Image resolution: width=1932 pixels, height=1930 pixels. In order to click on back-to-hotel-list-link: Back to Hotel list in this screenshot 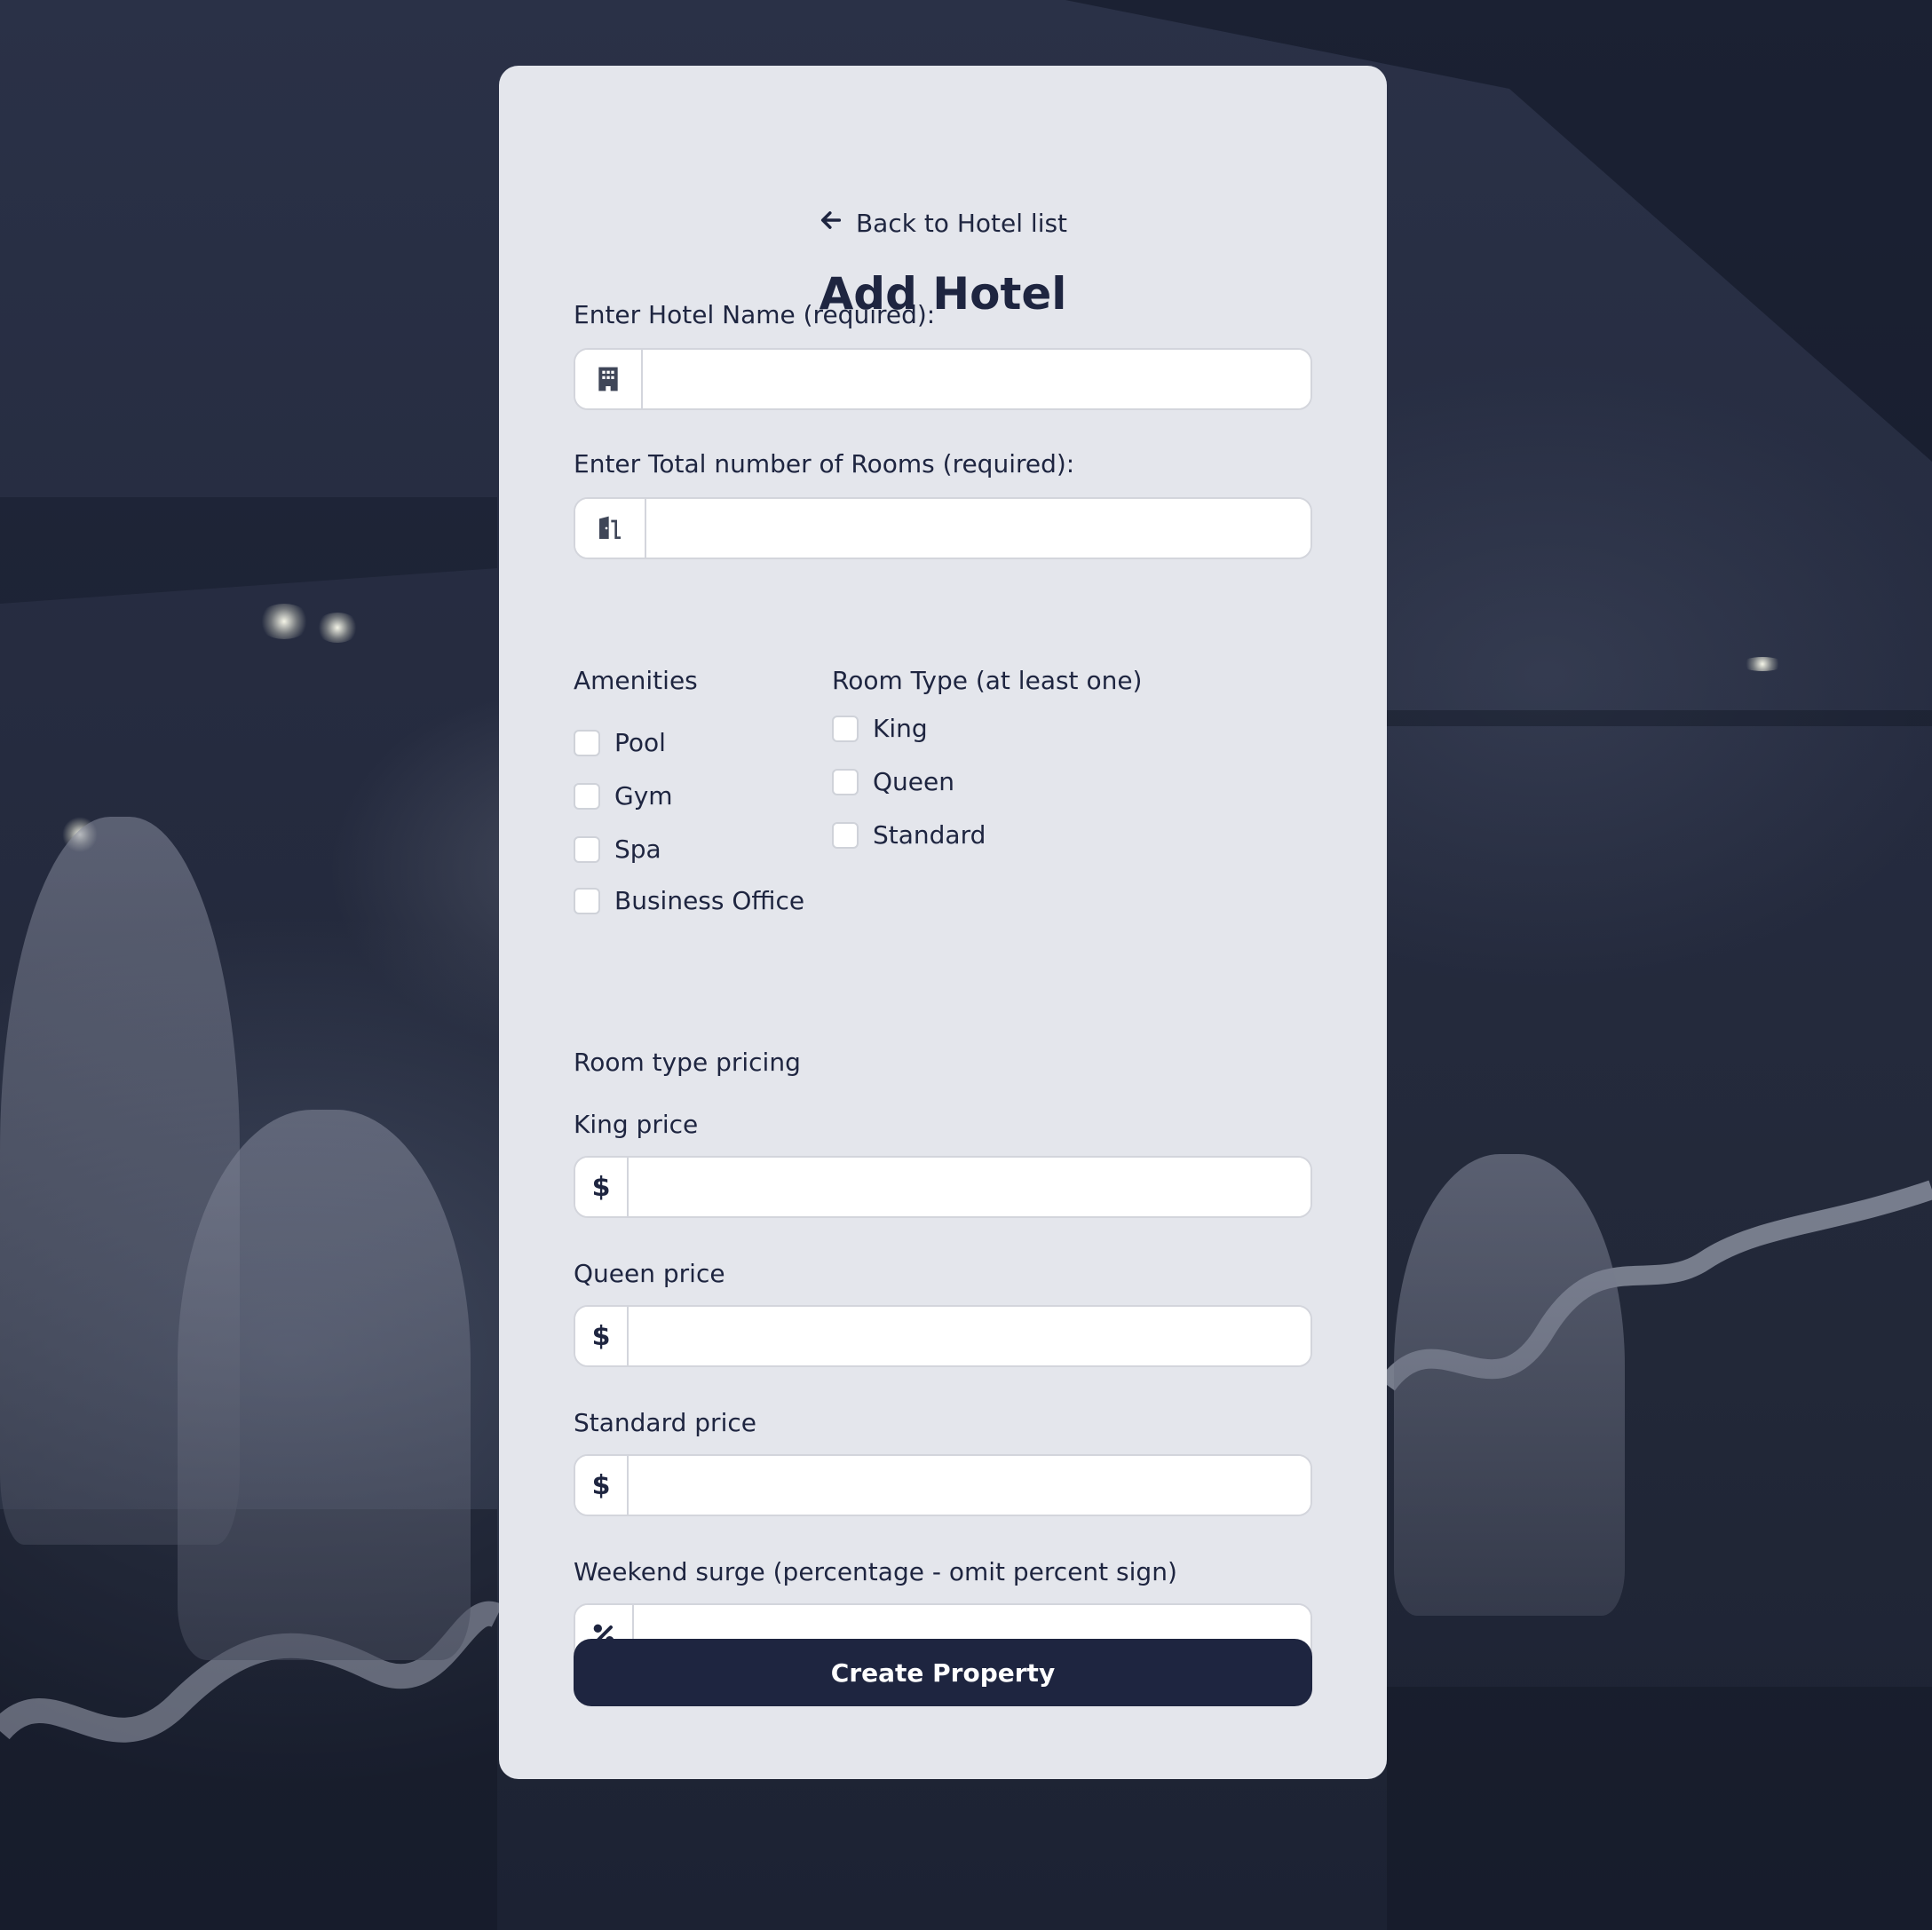, I will do `click(943, 223)`.